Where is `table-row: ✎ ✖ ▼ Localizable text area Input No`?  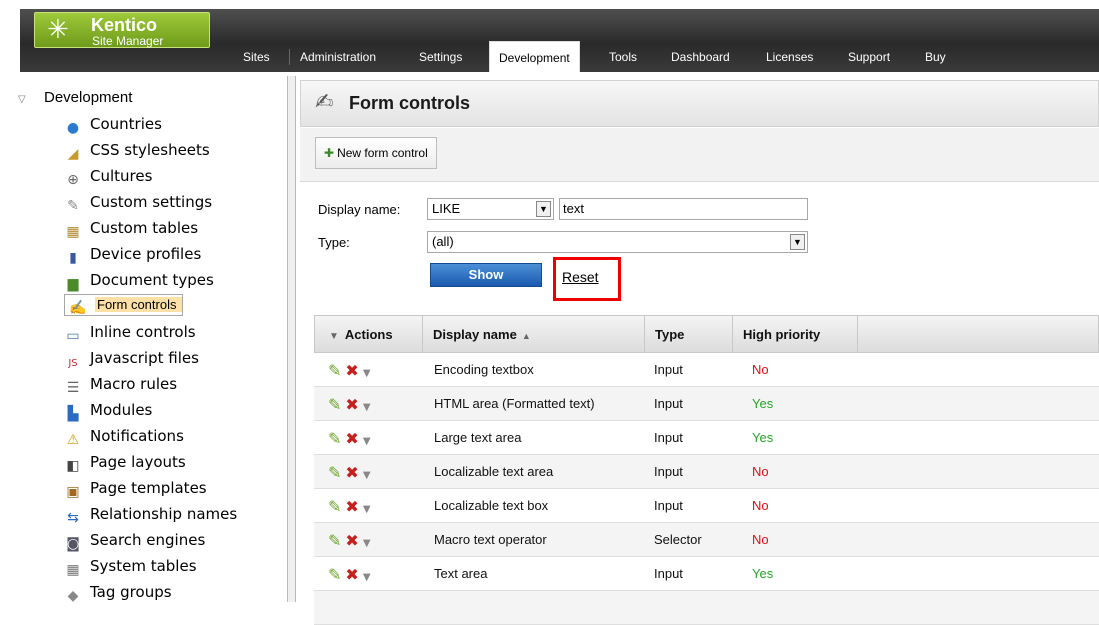
table-row: ✎ ✖ ▼ Localizable text area Input No is located at coordinates (706, 472).